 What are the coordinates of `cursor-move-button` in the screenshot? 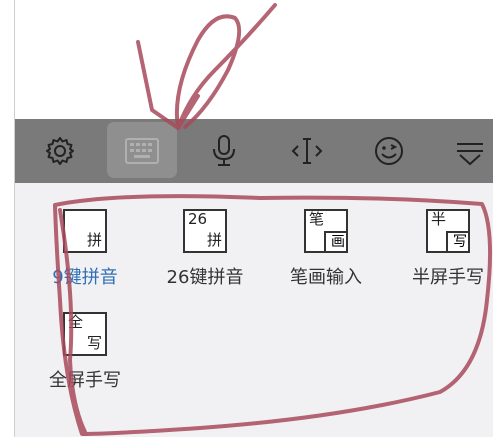 It's located at (307, 151).